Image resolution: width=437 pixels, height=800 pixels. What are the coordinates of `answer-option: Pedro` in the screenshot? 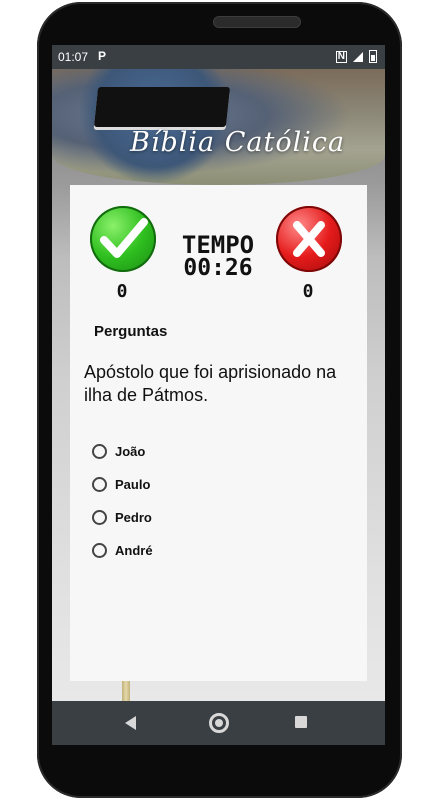 It's located at (122, 517).